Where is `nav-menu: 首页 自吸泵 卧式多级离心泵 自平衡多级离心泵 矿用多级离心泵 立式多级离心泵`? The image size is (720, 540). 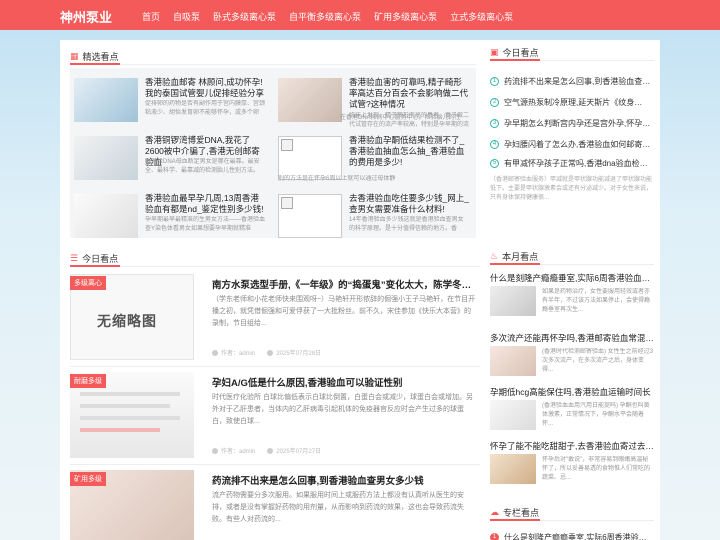
nav-menu: 首页 自吸泵 卧式多级离心泵 自平衡多级离心泵 矿用多级离心泵 立式多级离心泵 is located at coordinates (334, 16).